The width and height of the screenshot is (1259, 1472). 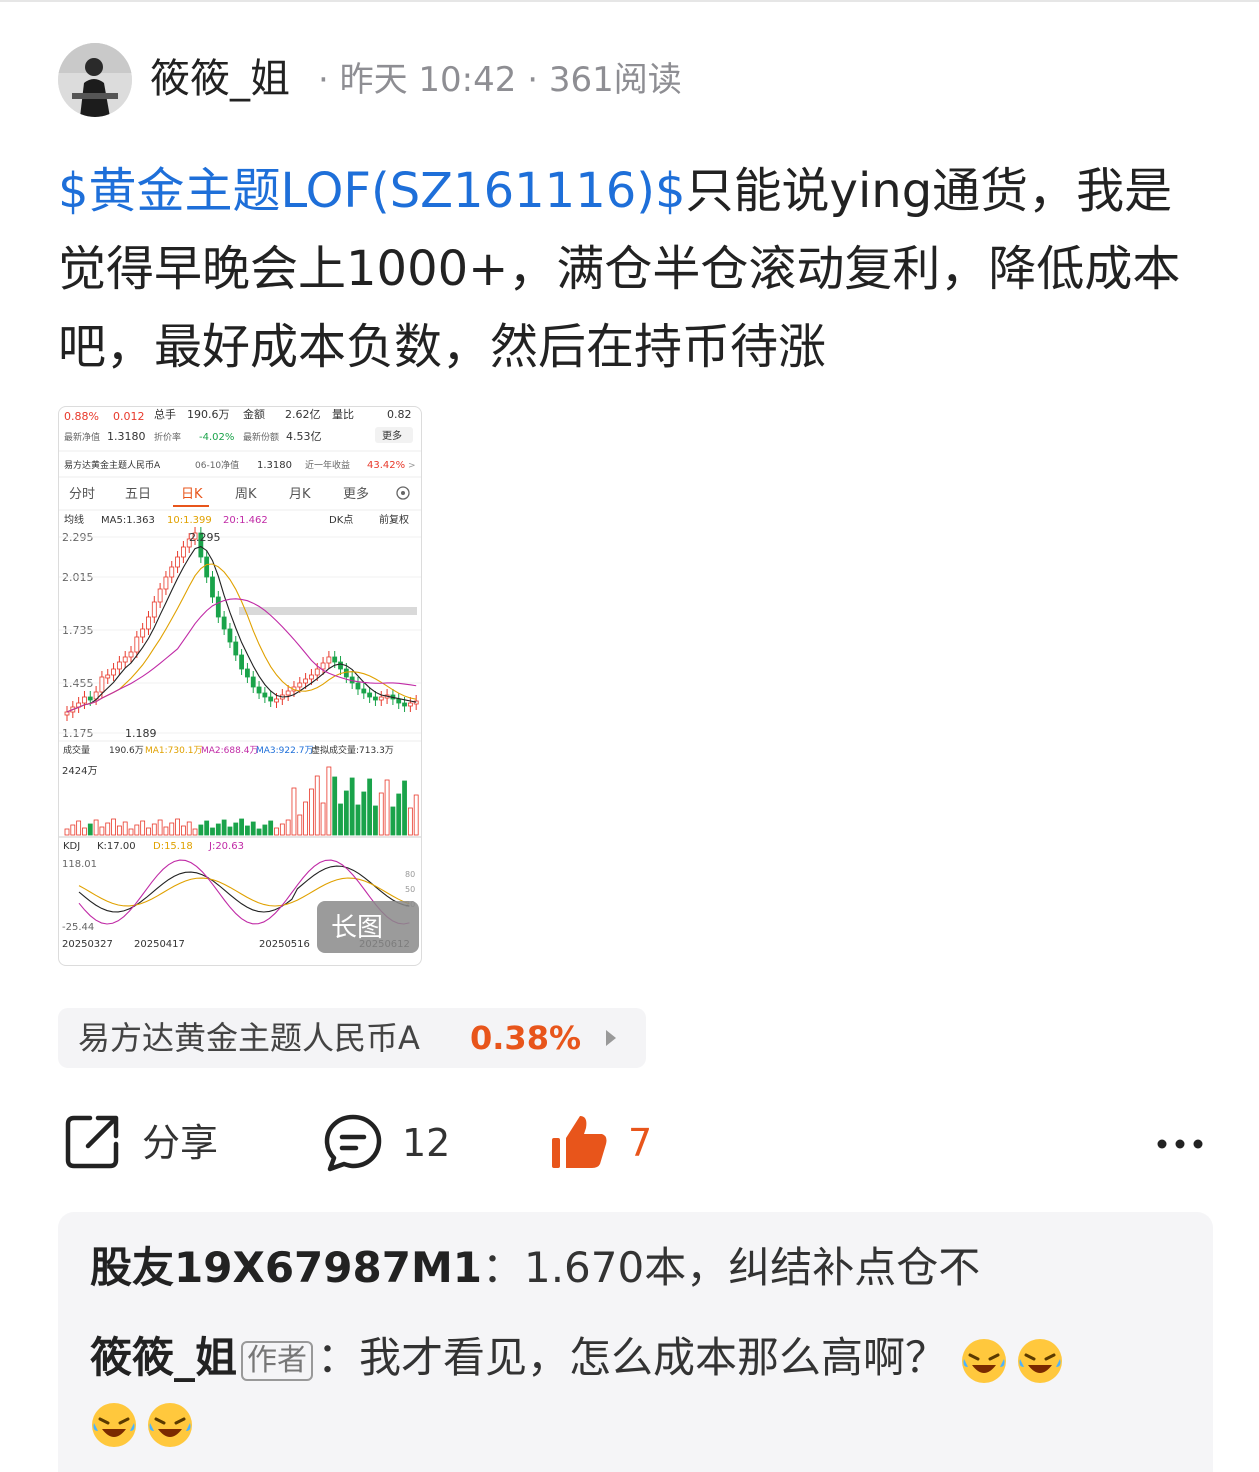 I want to click on adjust-mode: 前复权, so click(x=394, y=519).